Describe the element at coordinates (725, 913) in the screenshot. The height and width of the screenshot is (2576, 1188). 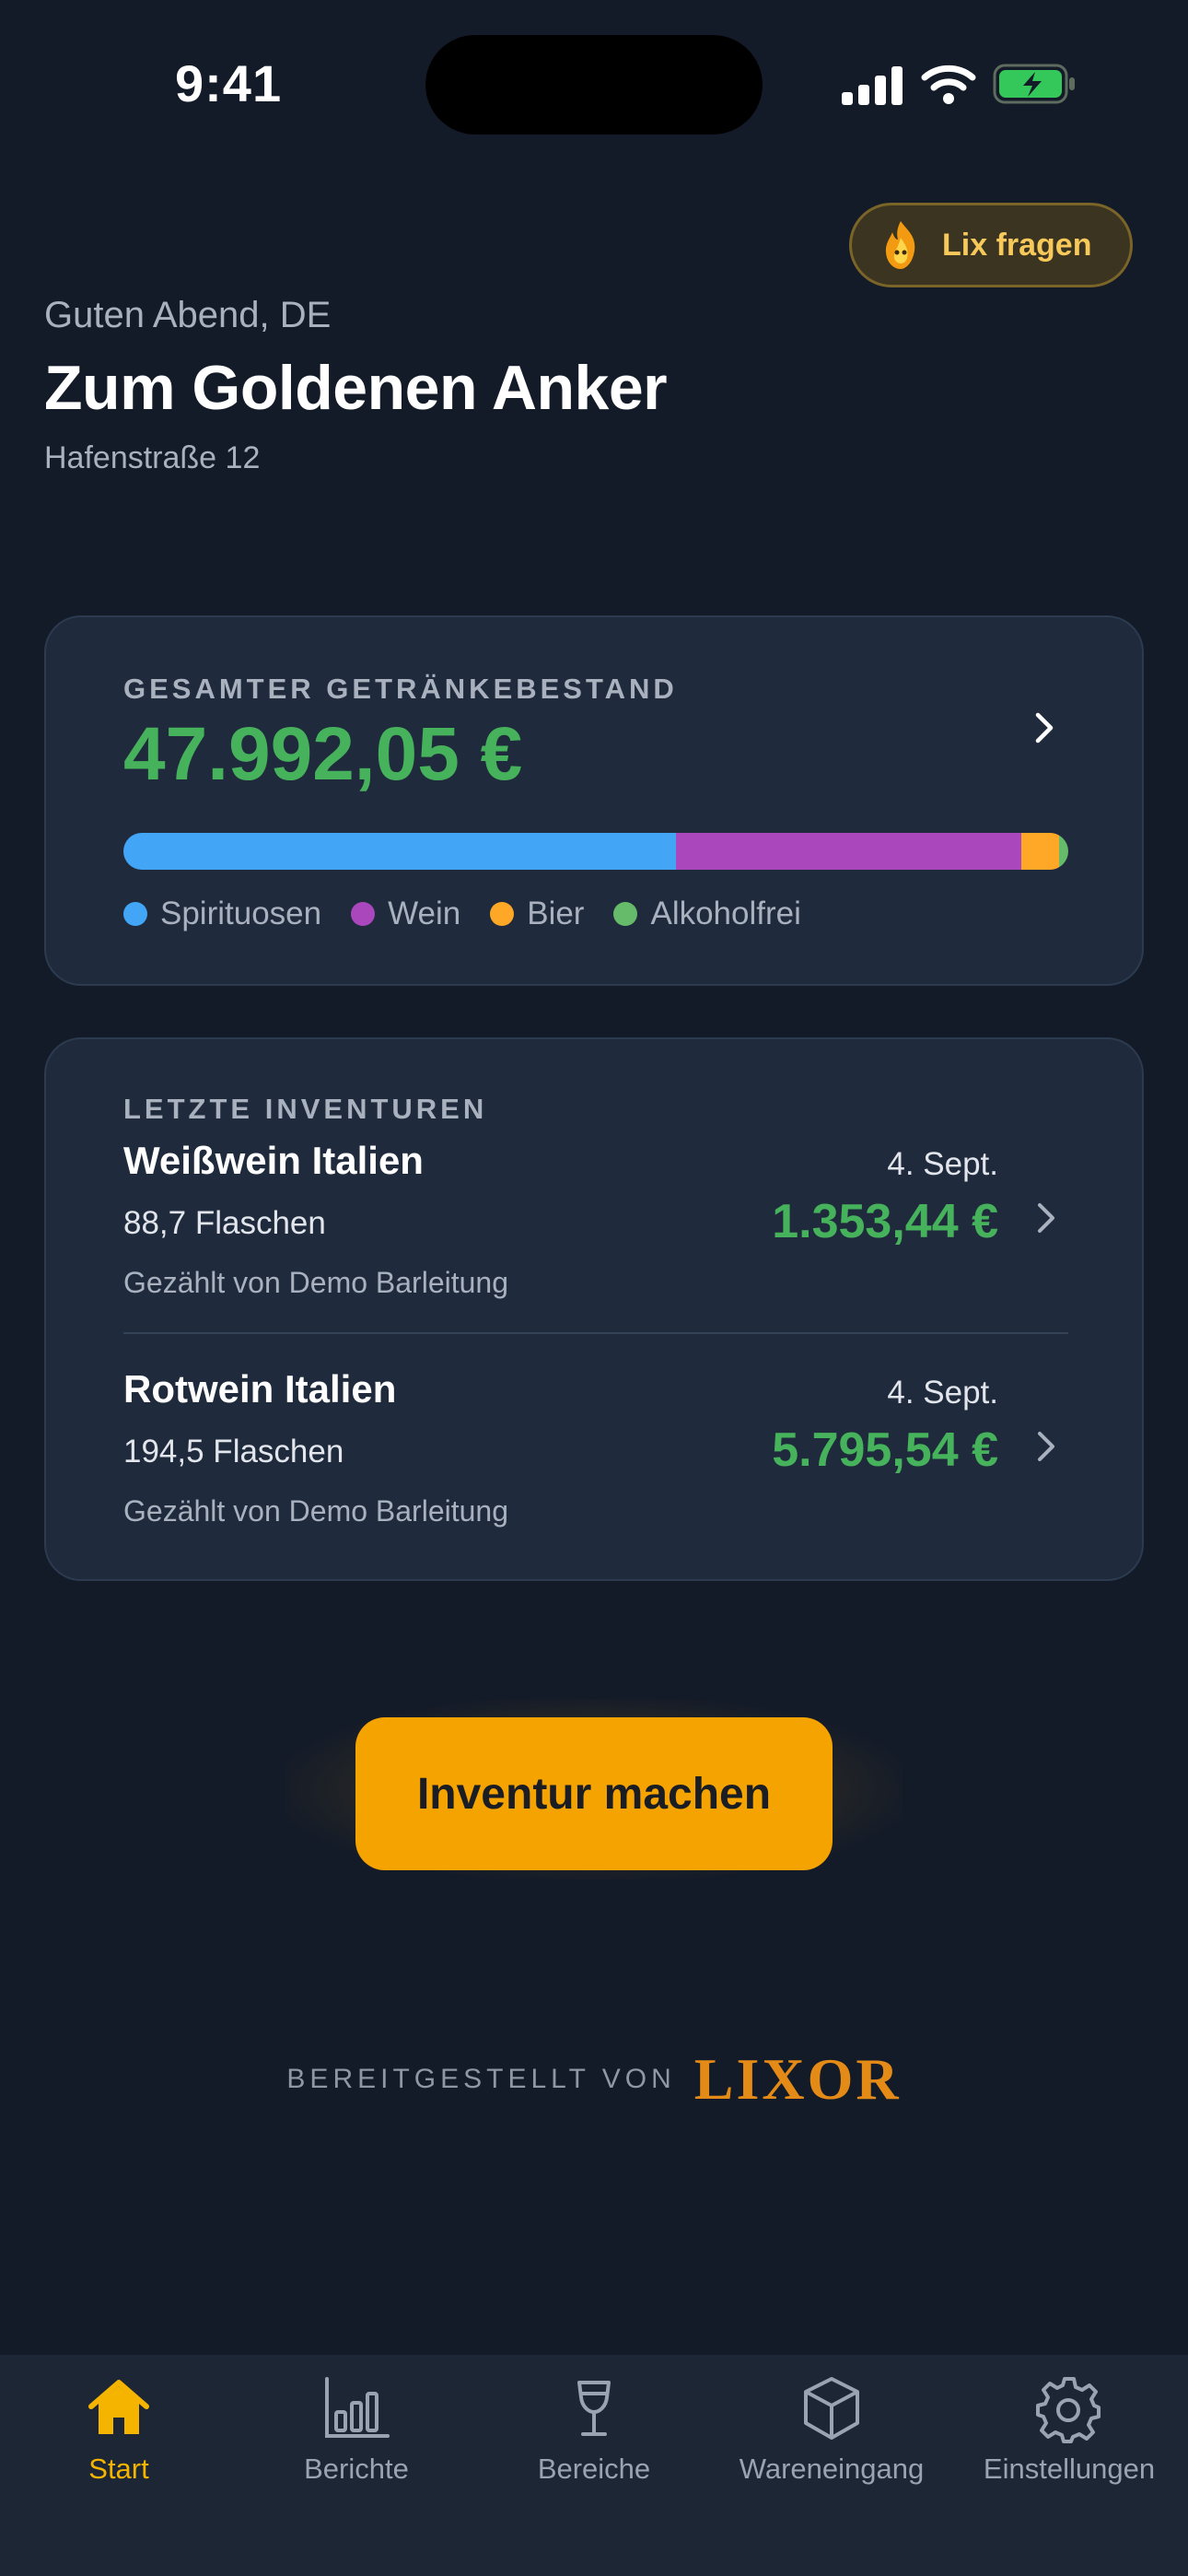
I see `legend-label: Alkoholfrei` at that location.